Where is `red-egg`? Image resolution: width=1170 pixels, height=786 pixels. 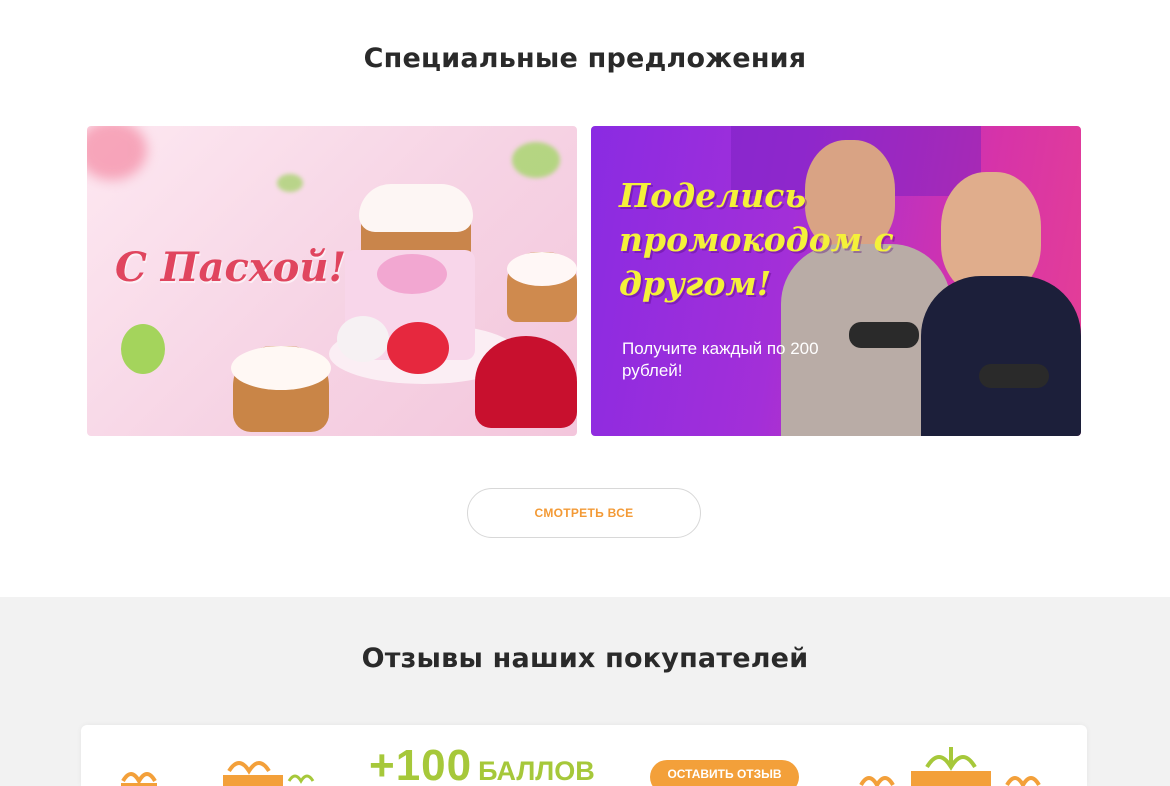 red-egg is located at coordinates (418, 348).